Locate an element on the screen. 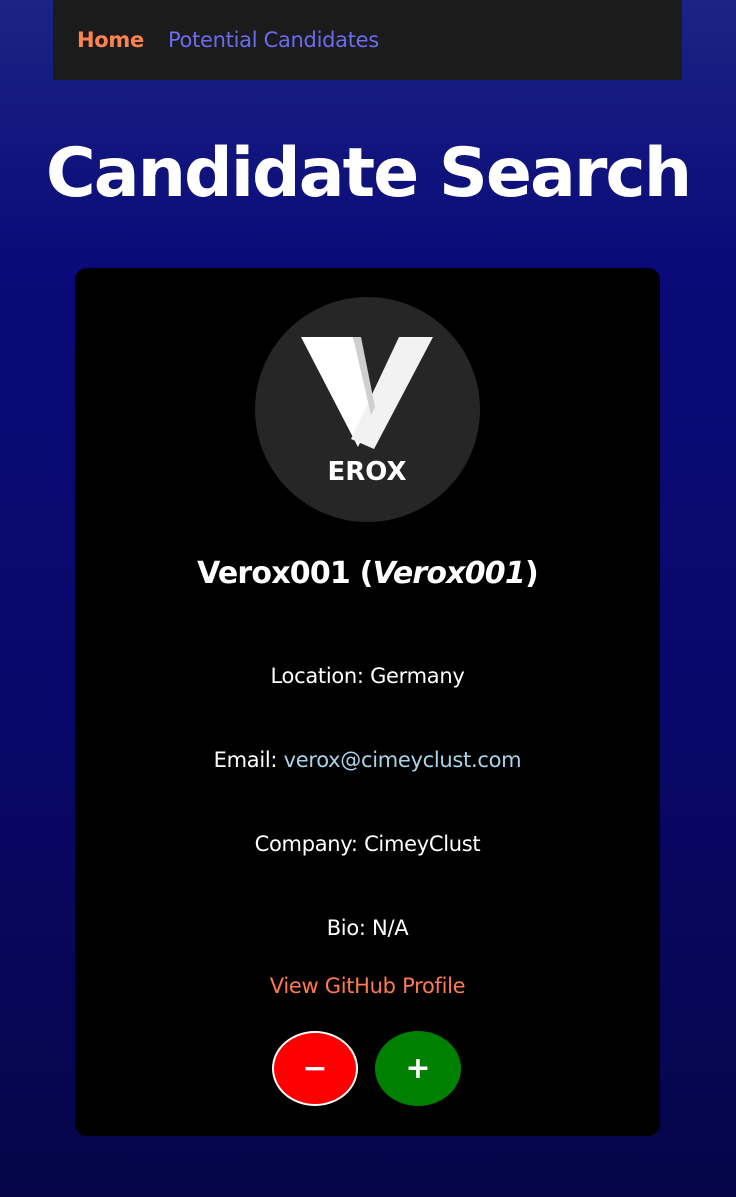 Image resolution: width=736 pixels, height=1197 pixels. navbar: Home Potential Candidates is located at coordinates (367, 40).